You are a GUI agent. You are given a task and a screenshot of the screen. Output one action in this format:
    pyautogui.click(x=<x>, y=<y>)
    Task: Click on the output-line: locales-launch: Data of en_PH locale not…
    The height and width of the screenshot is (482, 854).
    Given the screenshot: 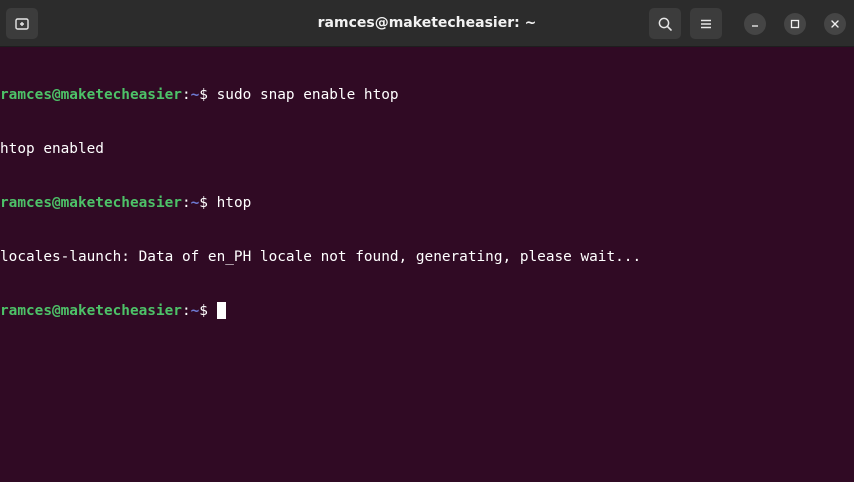 What is the action you would take?
    pyautogui.click(x=321, y=257)
    